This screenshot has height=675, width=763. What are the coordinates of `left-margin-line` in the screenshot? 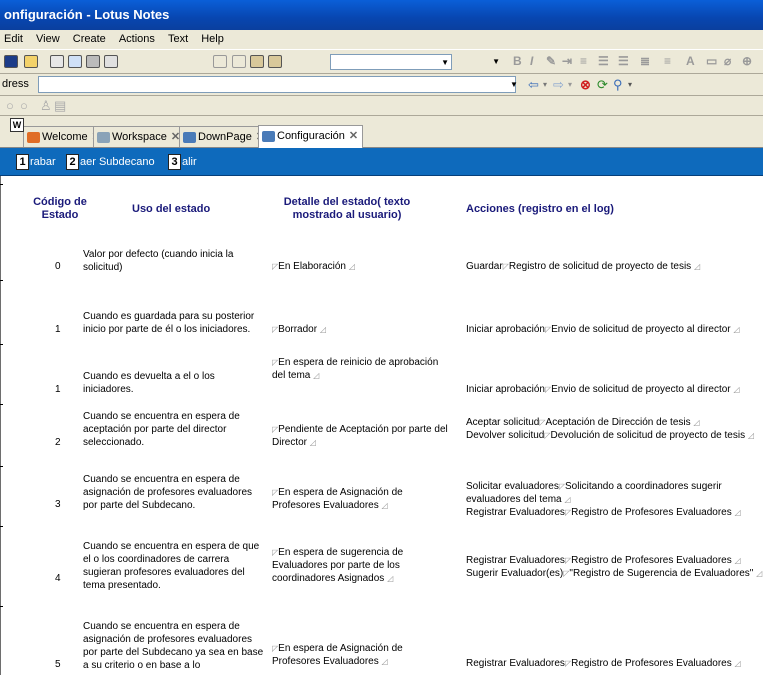 It's located at (0, 425).